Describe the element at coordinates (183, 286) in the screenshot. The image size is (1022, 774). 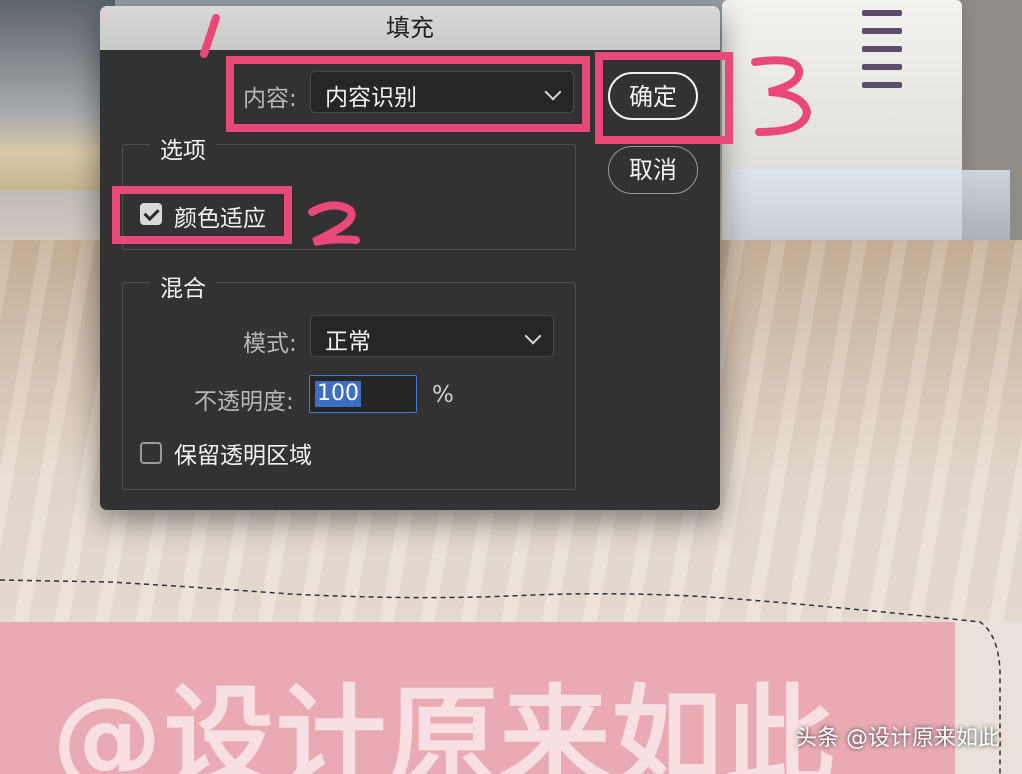
I see `blend-title: 混合` at that location.